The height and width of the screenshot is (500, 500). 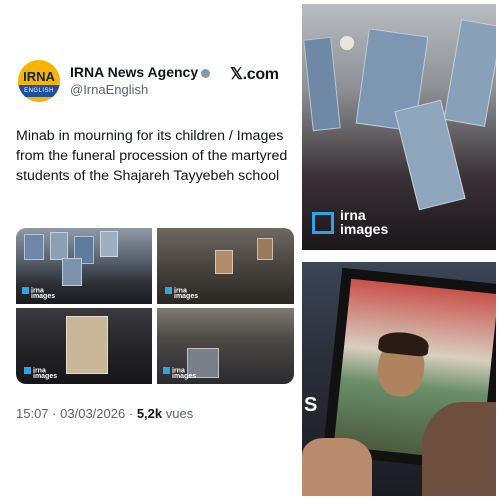 I want to click on media-thumb-2: irna images, so click(x=225, y=266).